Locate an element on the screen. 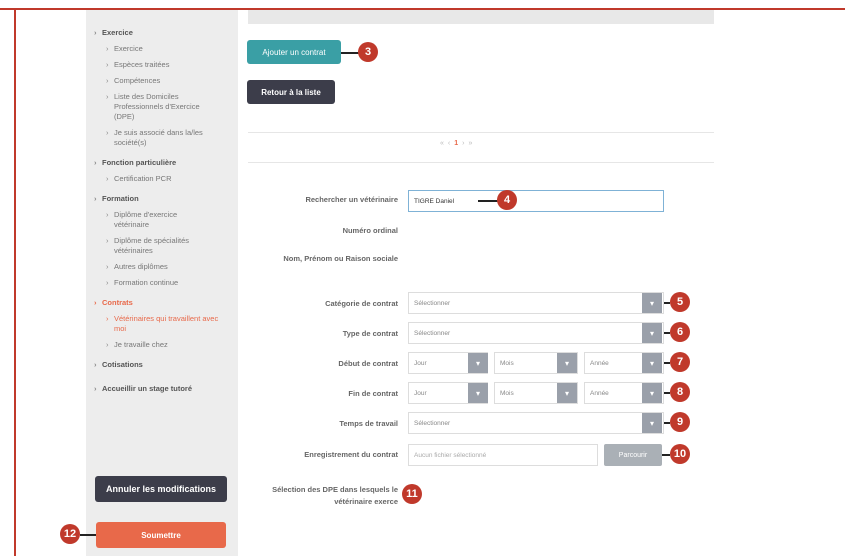  sidebar-item-diplome-exercice: › Diplôme d'exercice vétérinaire is located at coordinates (164, 220).